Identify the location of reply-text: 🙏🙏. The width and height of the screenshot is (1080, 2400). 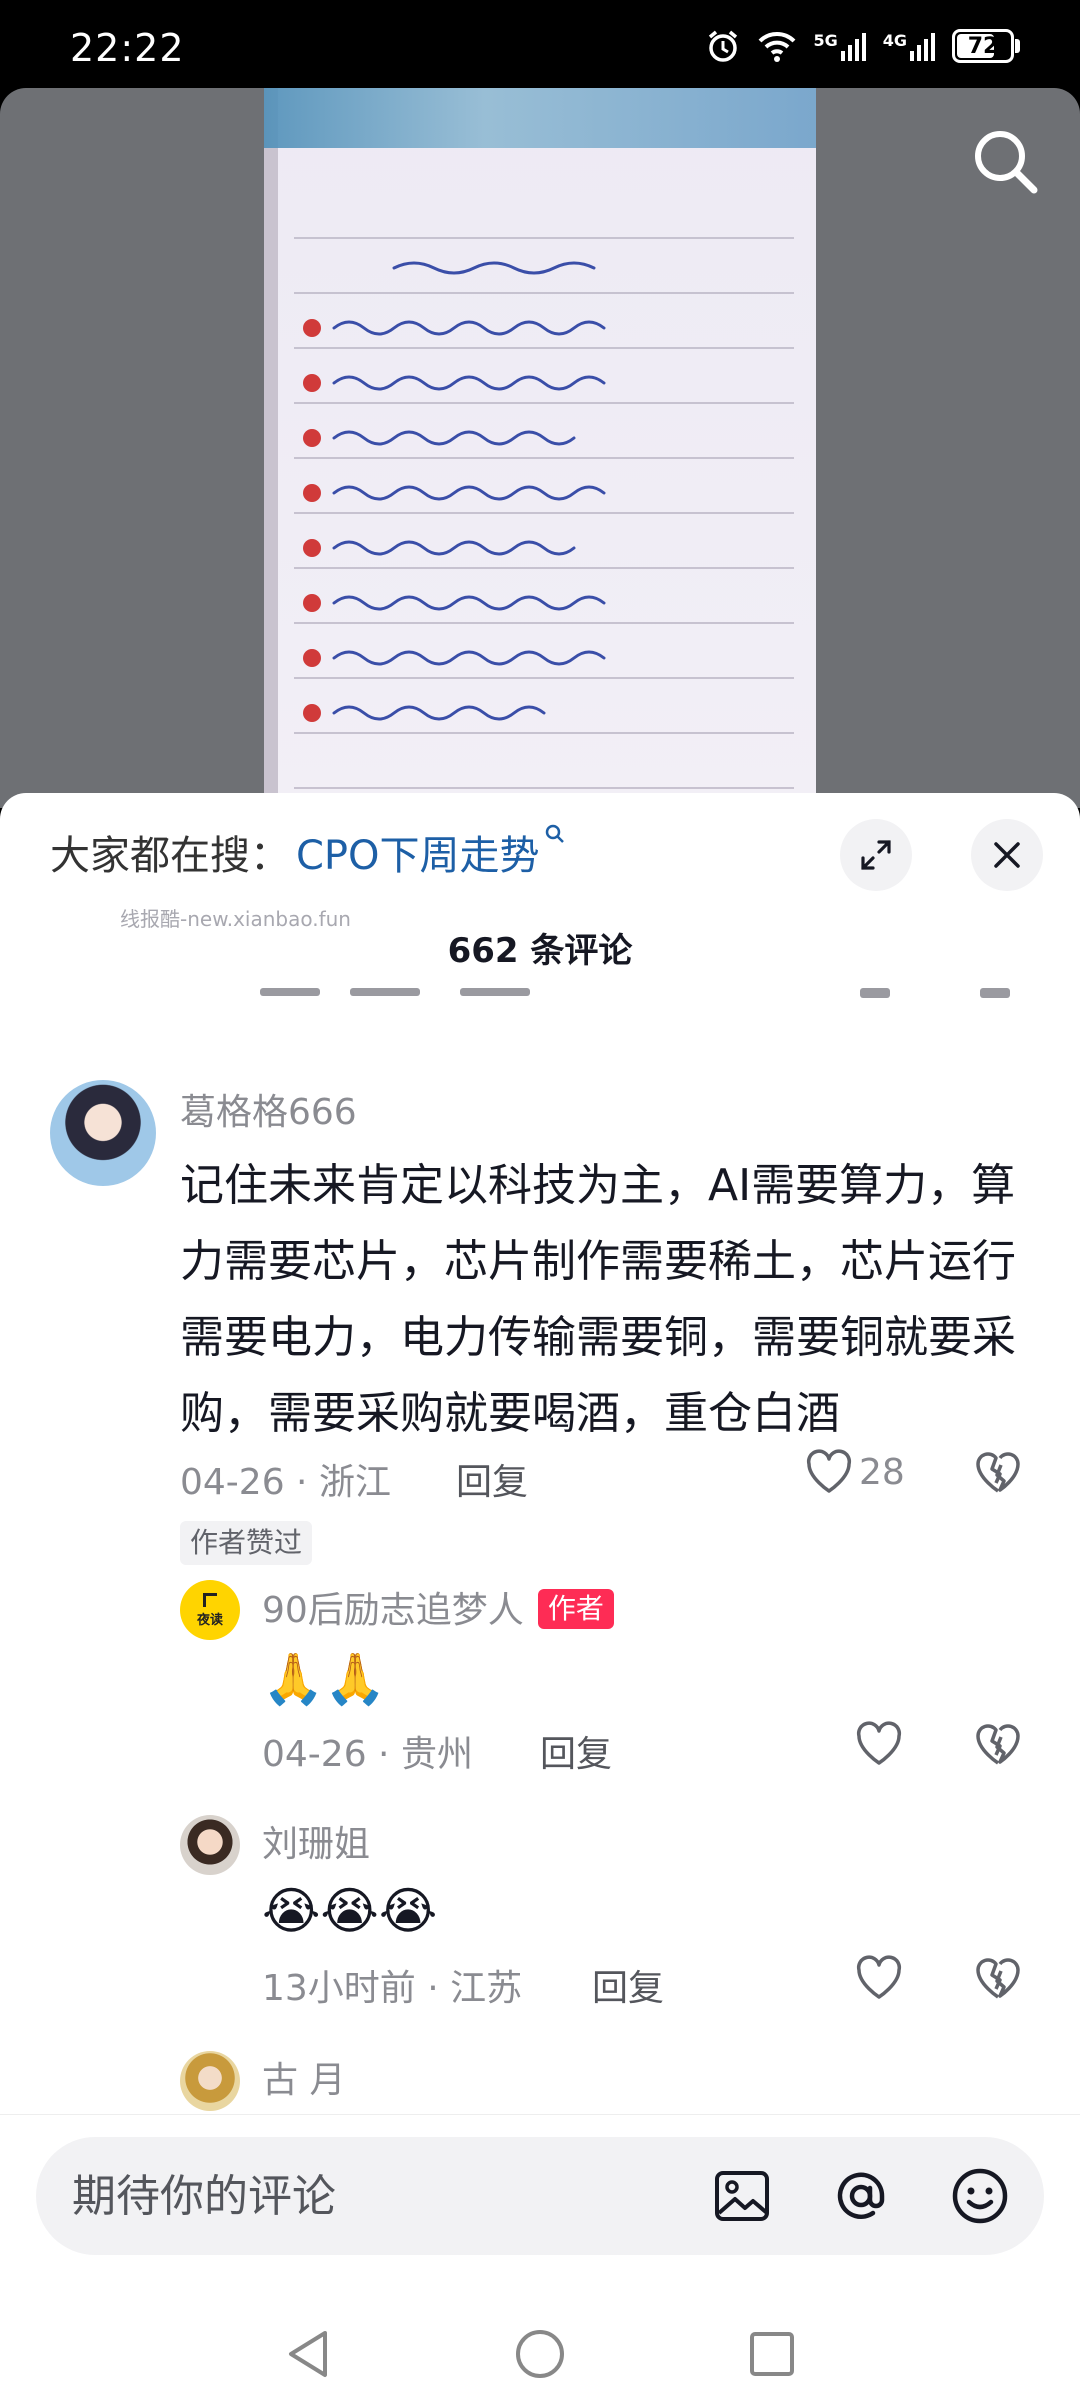
(324, 1679).